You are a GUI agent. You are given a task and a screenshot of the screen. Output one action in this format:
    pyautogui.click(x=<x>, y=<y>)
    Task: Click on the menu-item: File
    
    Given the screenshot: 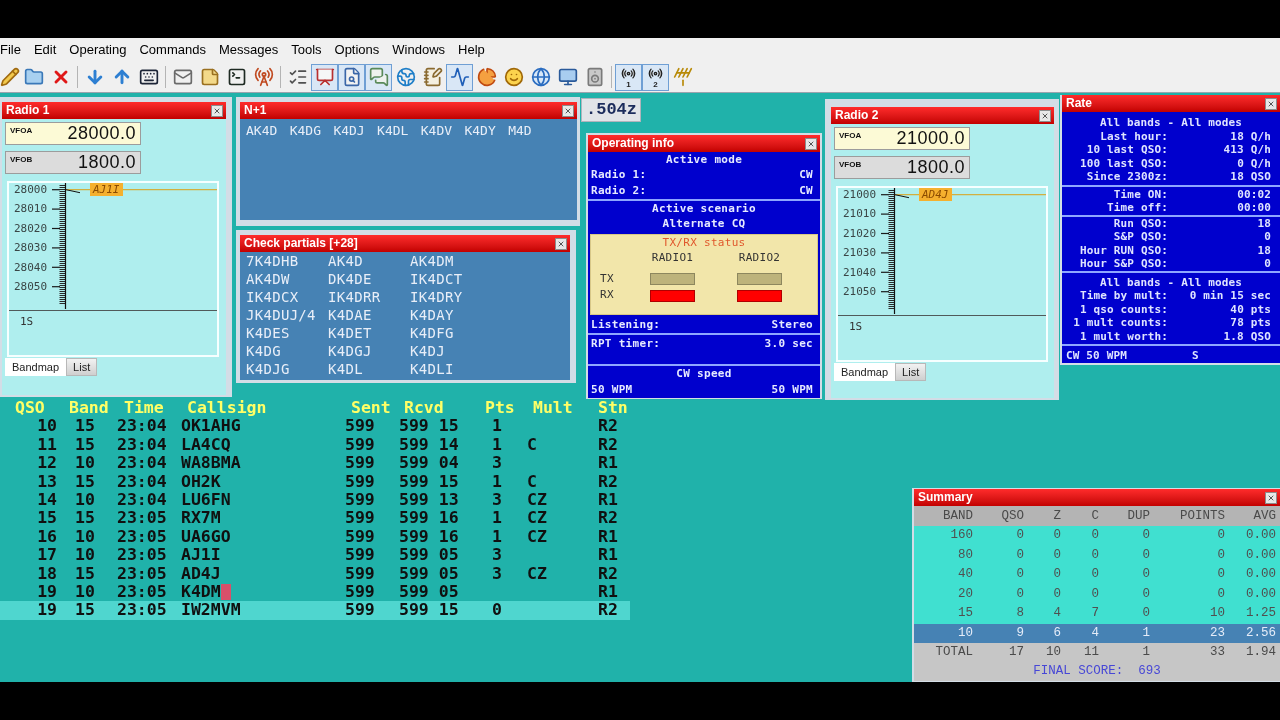 What is the action you would take?
    pyautogui.click(x=10, y=50)
    